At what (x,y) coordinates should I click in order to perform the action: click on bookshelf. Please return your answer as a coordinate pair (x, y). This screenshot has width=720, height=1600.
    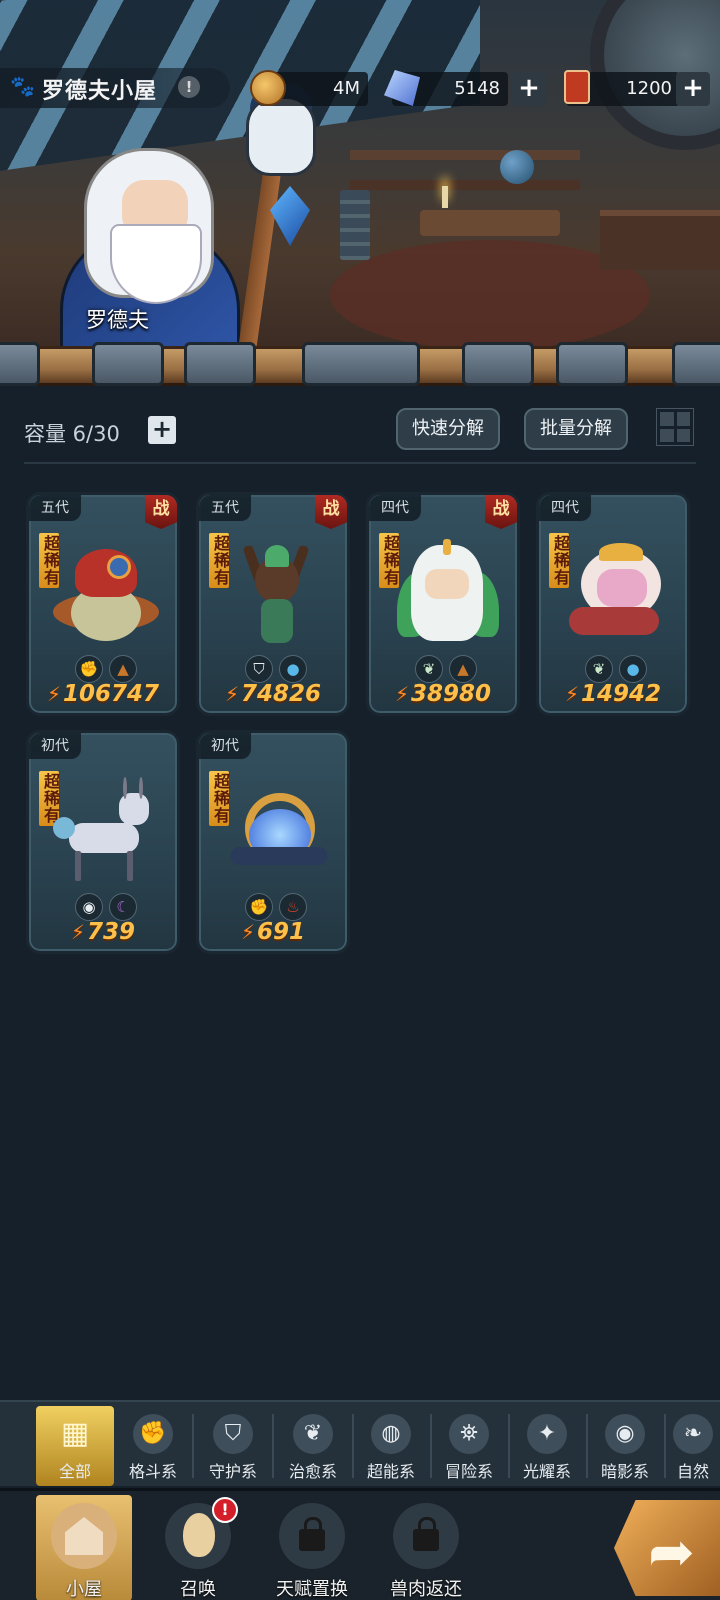
    Looking at the image, I should click on (465, 155).